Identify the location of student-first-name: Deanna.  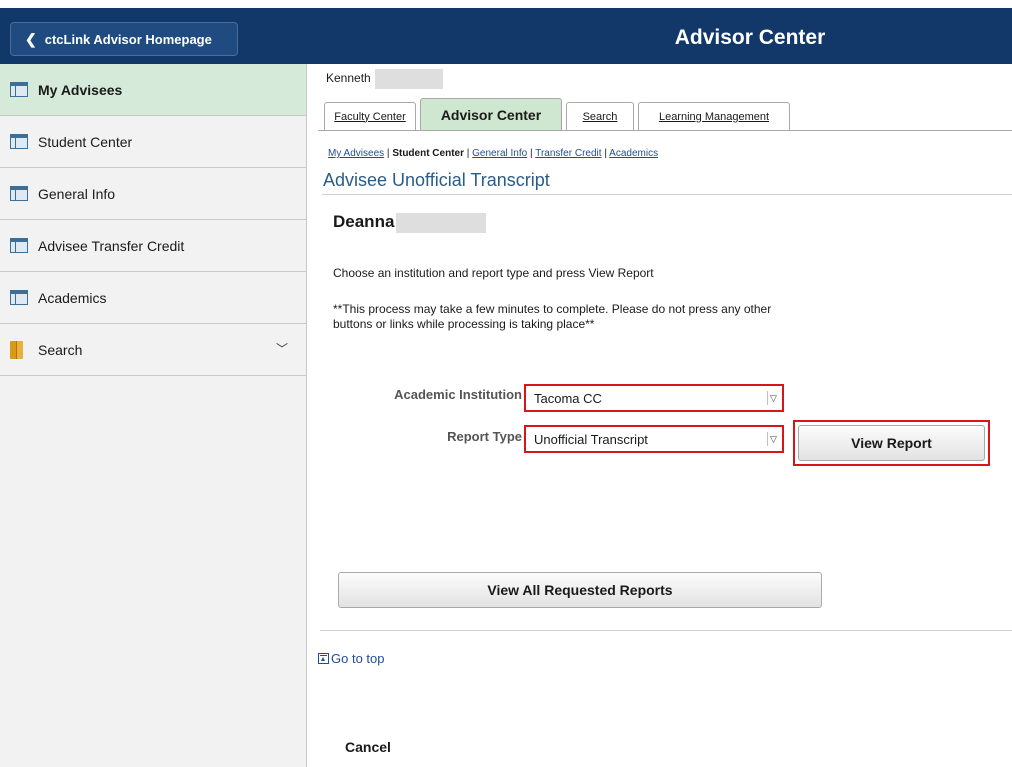
(364, 221).